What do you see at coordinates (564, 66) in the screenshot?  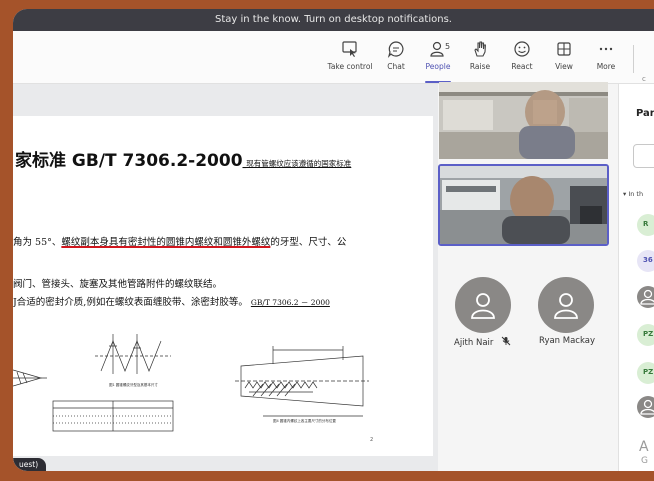 I see `view-label: View` at bounding box center [564, 66].